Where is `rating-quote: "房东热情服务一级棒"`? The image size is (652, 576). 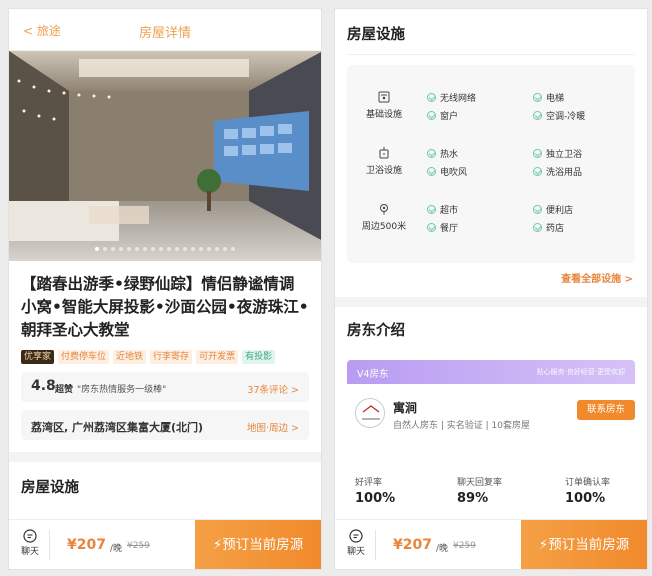 rating-quote: "房东热情服务一级棒" is located at coordinates (122, 390).